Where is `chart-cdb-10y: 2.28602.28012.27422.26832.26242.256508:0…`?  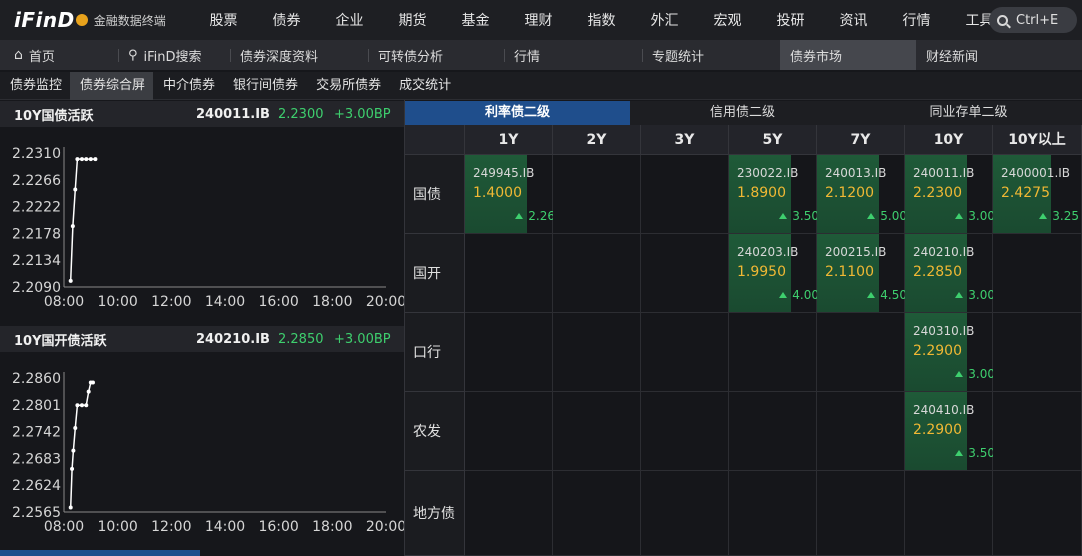 chart-cdb-10y: 2.28602.28012.27422.26832.26242.256508:0… is located at coordinates (202, 451).